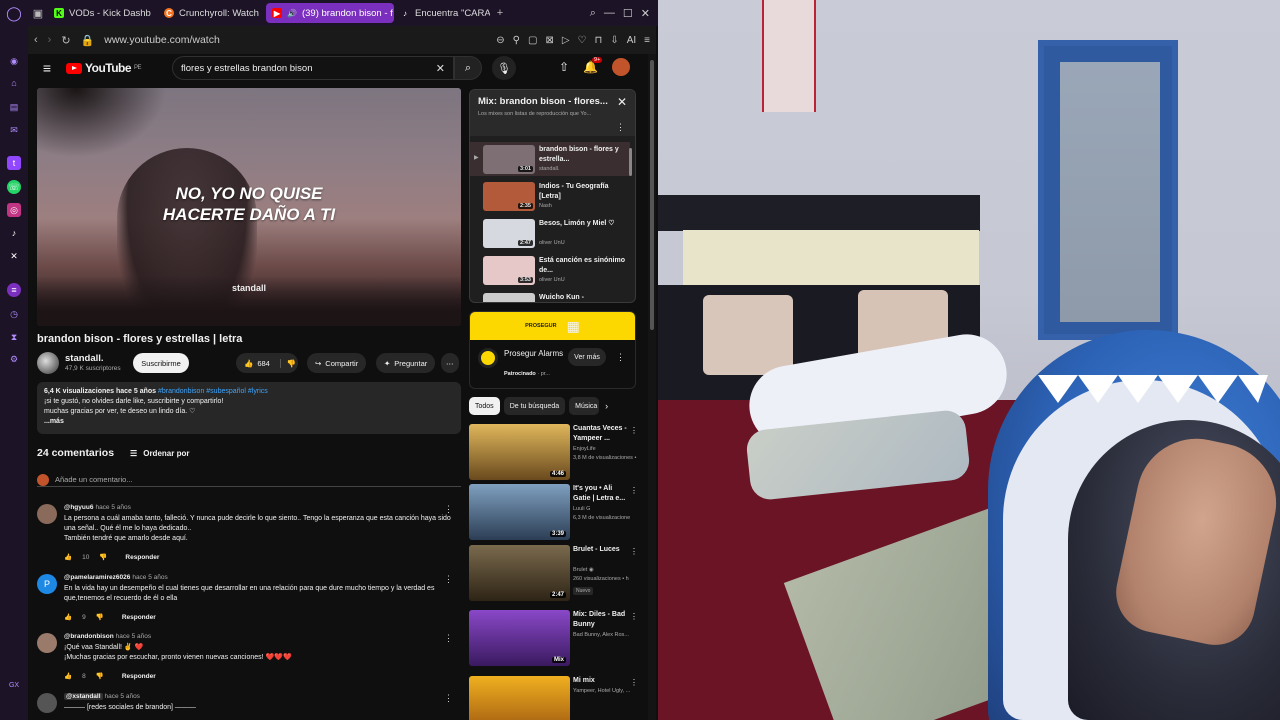 The height and width of the screenshot is (720, 1280). What do you see at coordinates (161, 363) in the screenshot?
I see `subscribe-button: Suscribirme` at bounding box center [161, 363].